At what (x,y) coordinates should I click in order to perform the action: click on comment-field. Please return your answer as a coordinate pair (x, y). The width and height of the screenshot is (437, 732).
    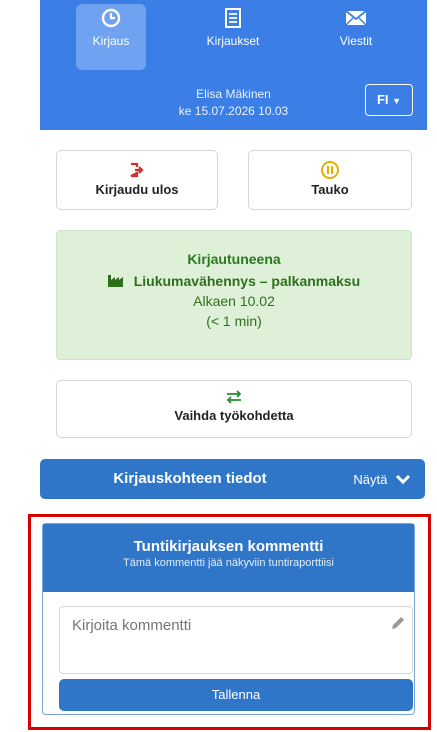
    Looking at the image, I should click on (236, 640).